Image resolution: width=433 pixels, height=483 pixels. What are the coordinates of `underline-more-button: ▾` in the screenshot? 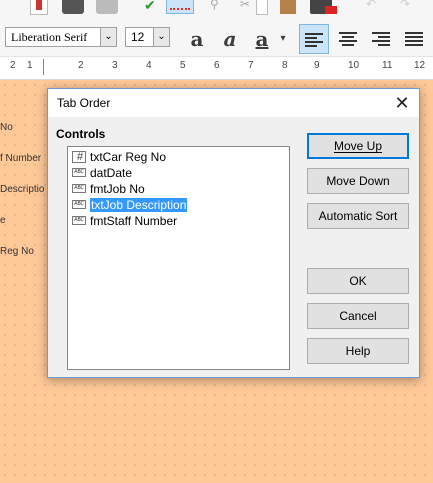 It's located at (283, 39).